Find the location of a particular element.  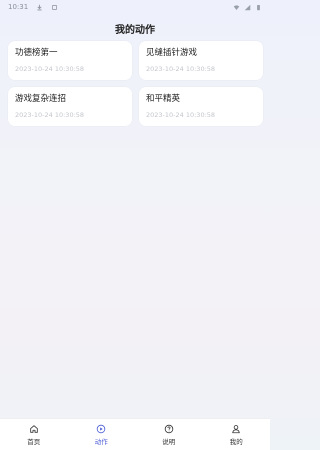

action-card: 功德榜第一 2023-10-24 10:30:58 is located at coordinates (70, 60).